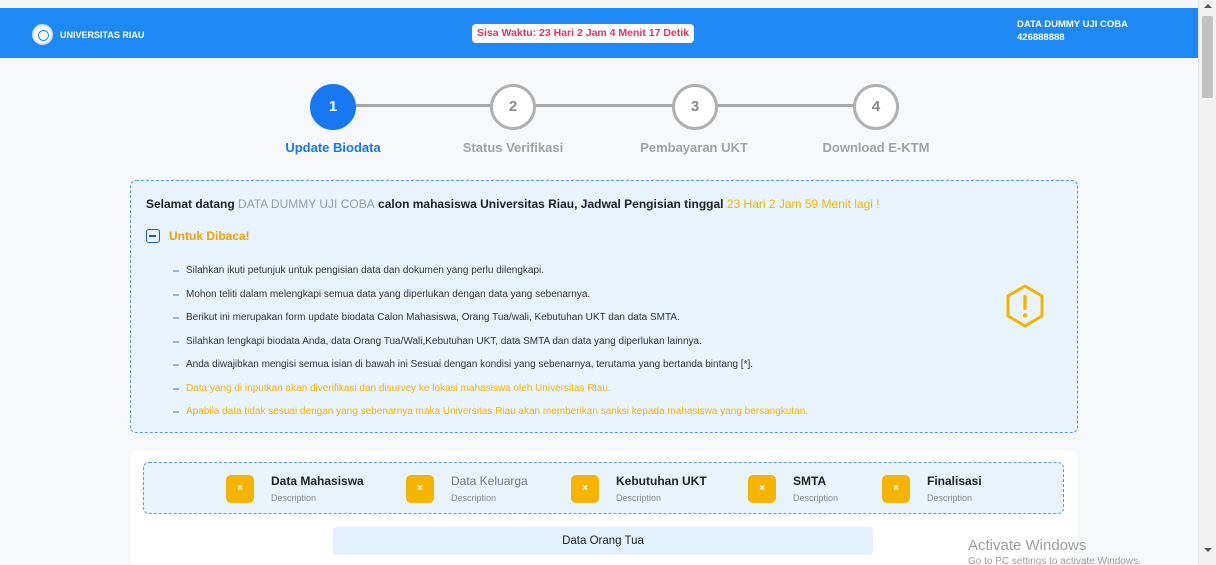 The height and width of the screenshot is (565, 1216). I want to click on vertical-scrollbar, so click(1207, 282).